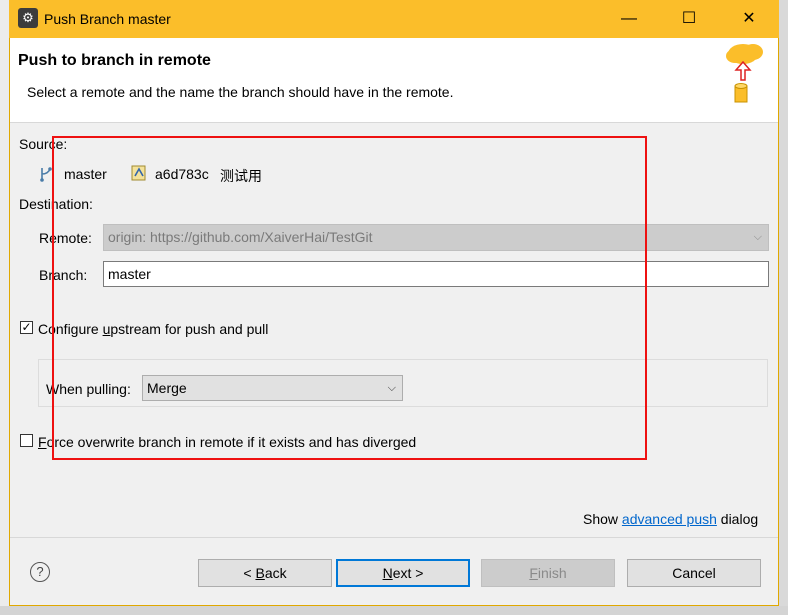 This screenshot has width=788, height=615. What do you see at coordinates (28, 18) in the screenshot?
I see `eclipse-app-icon: ⚙` at bounding box center [28, 18].